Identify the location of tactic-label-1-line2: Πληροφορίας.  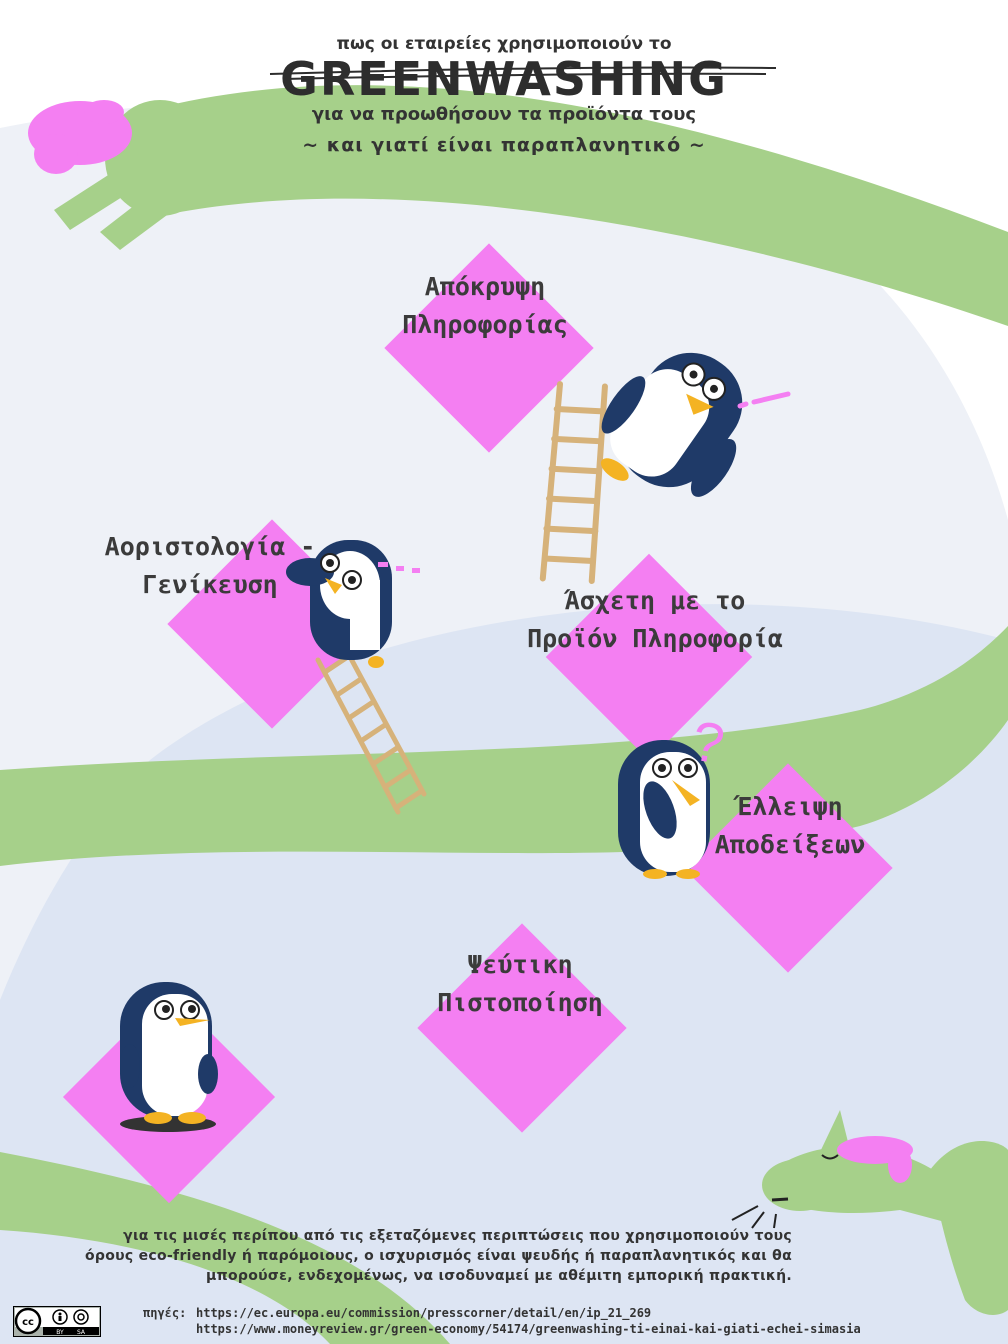
(485, 324).